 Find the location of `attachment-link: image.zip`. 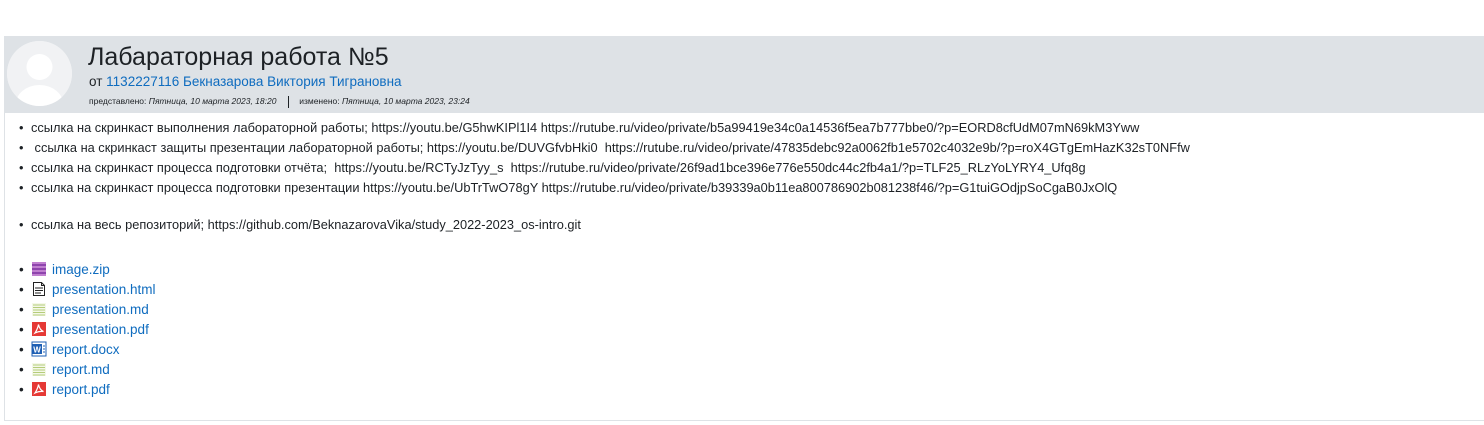

attachment-link: image.zip is located at coordinates (81, 269).